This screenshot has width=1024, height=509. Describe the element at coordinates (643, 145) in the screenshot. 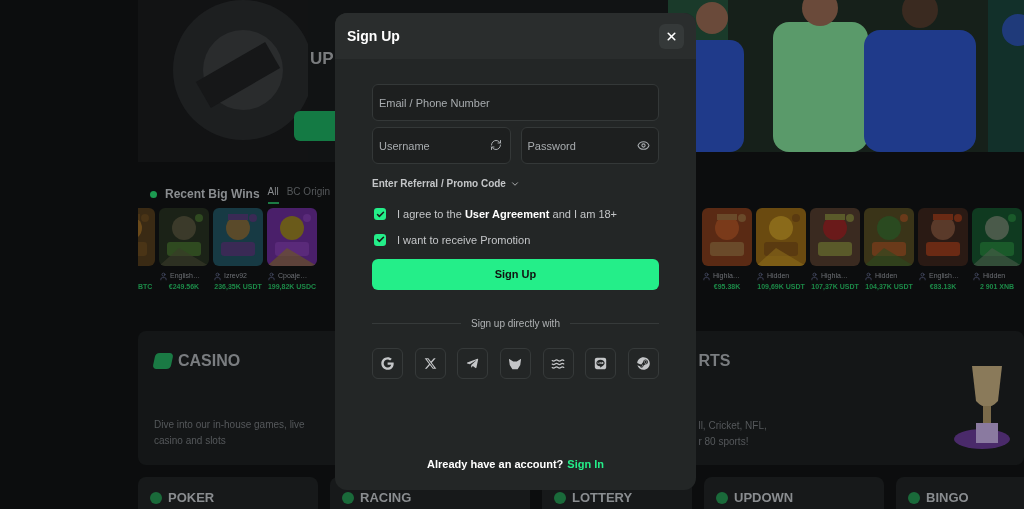

I see `eye-icon` at that location.